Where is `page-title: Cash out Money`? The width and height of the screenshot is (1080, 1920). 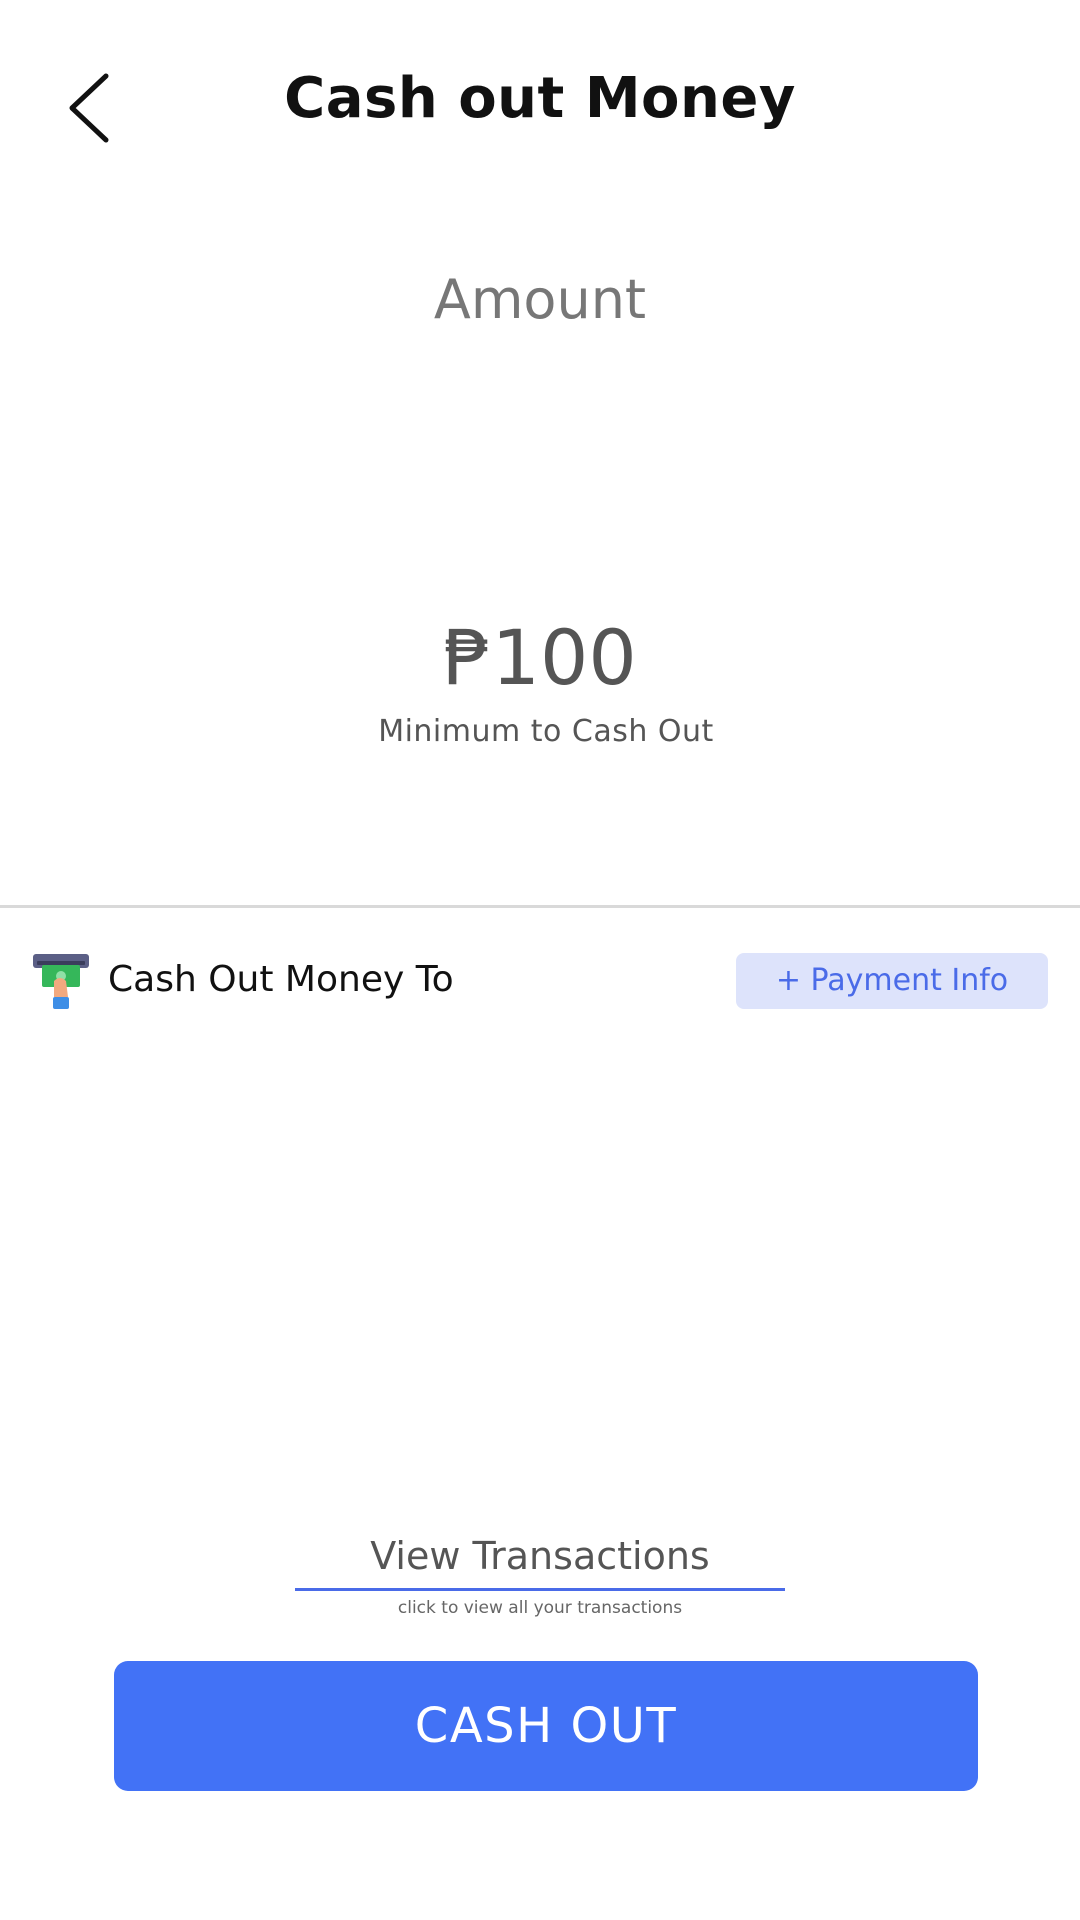 page-title: Cash out Money is located at coordinates (540, 98).